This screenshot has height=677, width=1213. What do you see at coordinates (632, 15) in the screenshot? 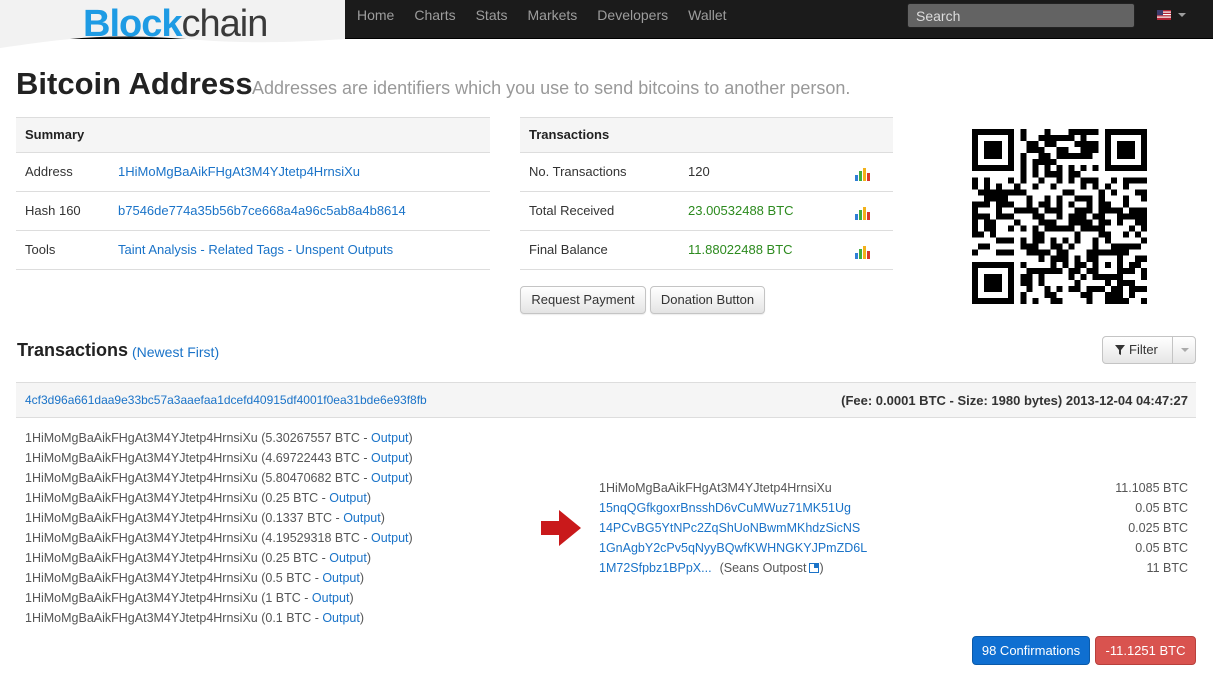
I see `nav-developers: Developers` at bounding box center [632, 15].